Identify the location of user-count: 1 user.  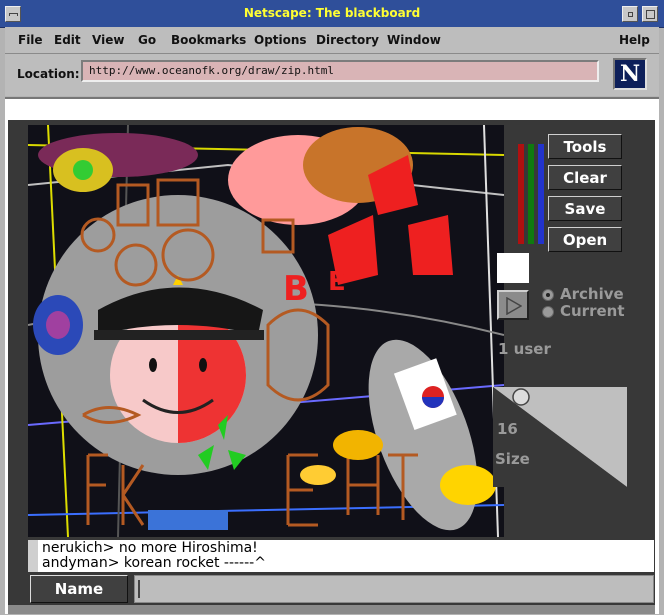
(524, 349).